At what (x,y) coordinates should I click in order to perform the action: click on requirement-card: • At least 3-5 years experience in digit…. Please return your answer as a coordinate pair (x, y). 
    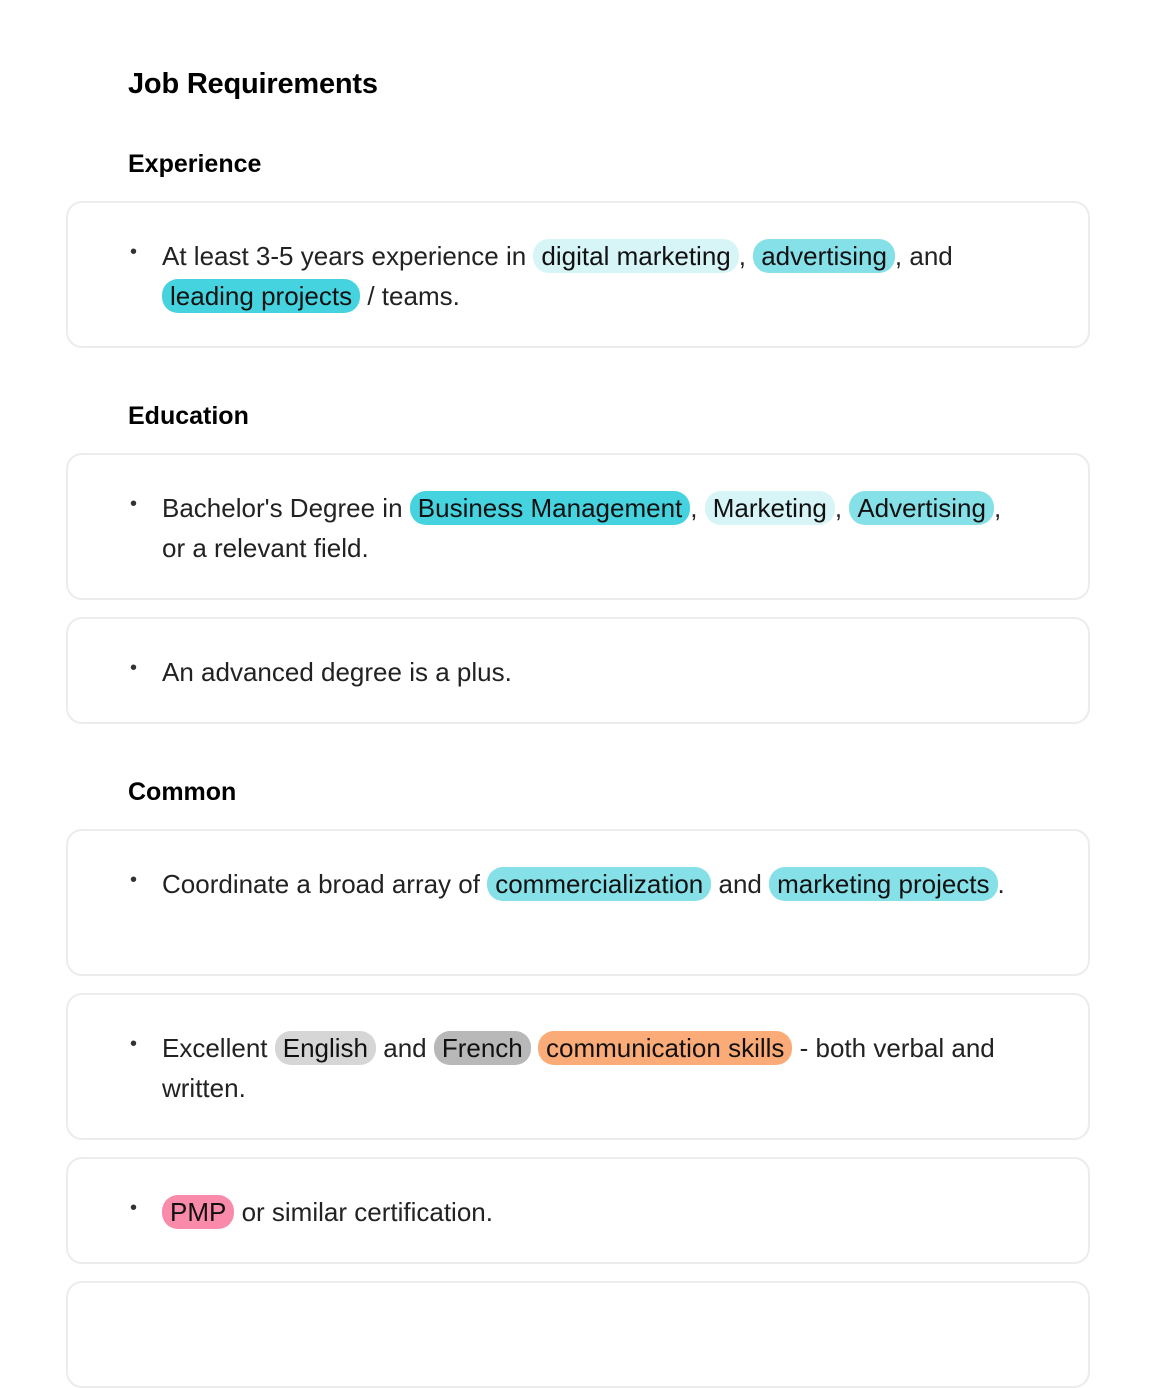
    Looking at the image, I should click on (578, 274).